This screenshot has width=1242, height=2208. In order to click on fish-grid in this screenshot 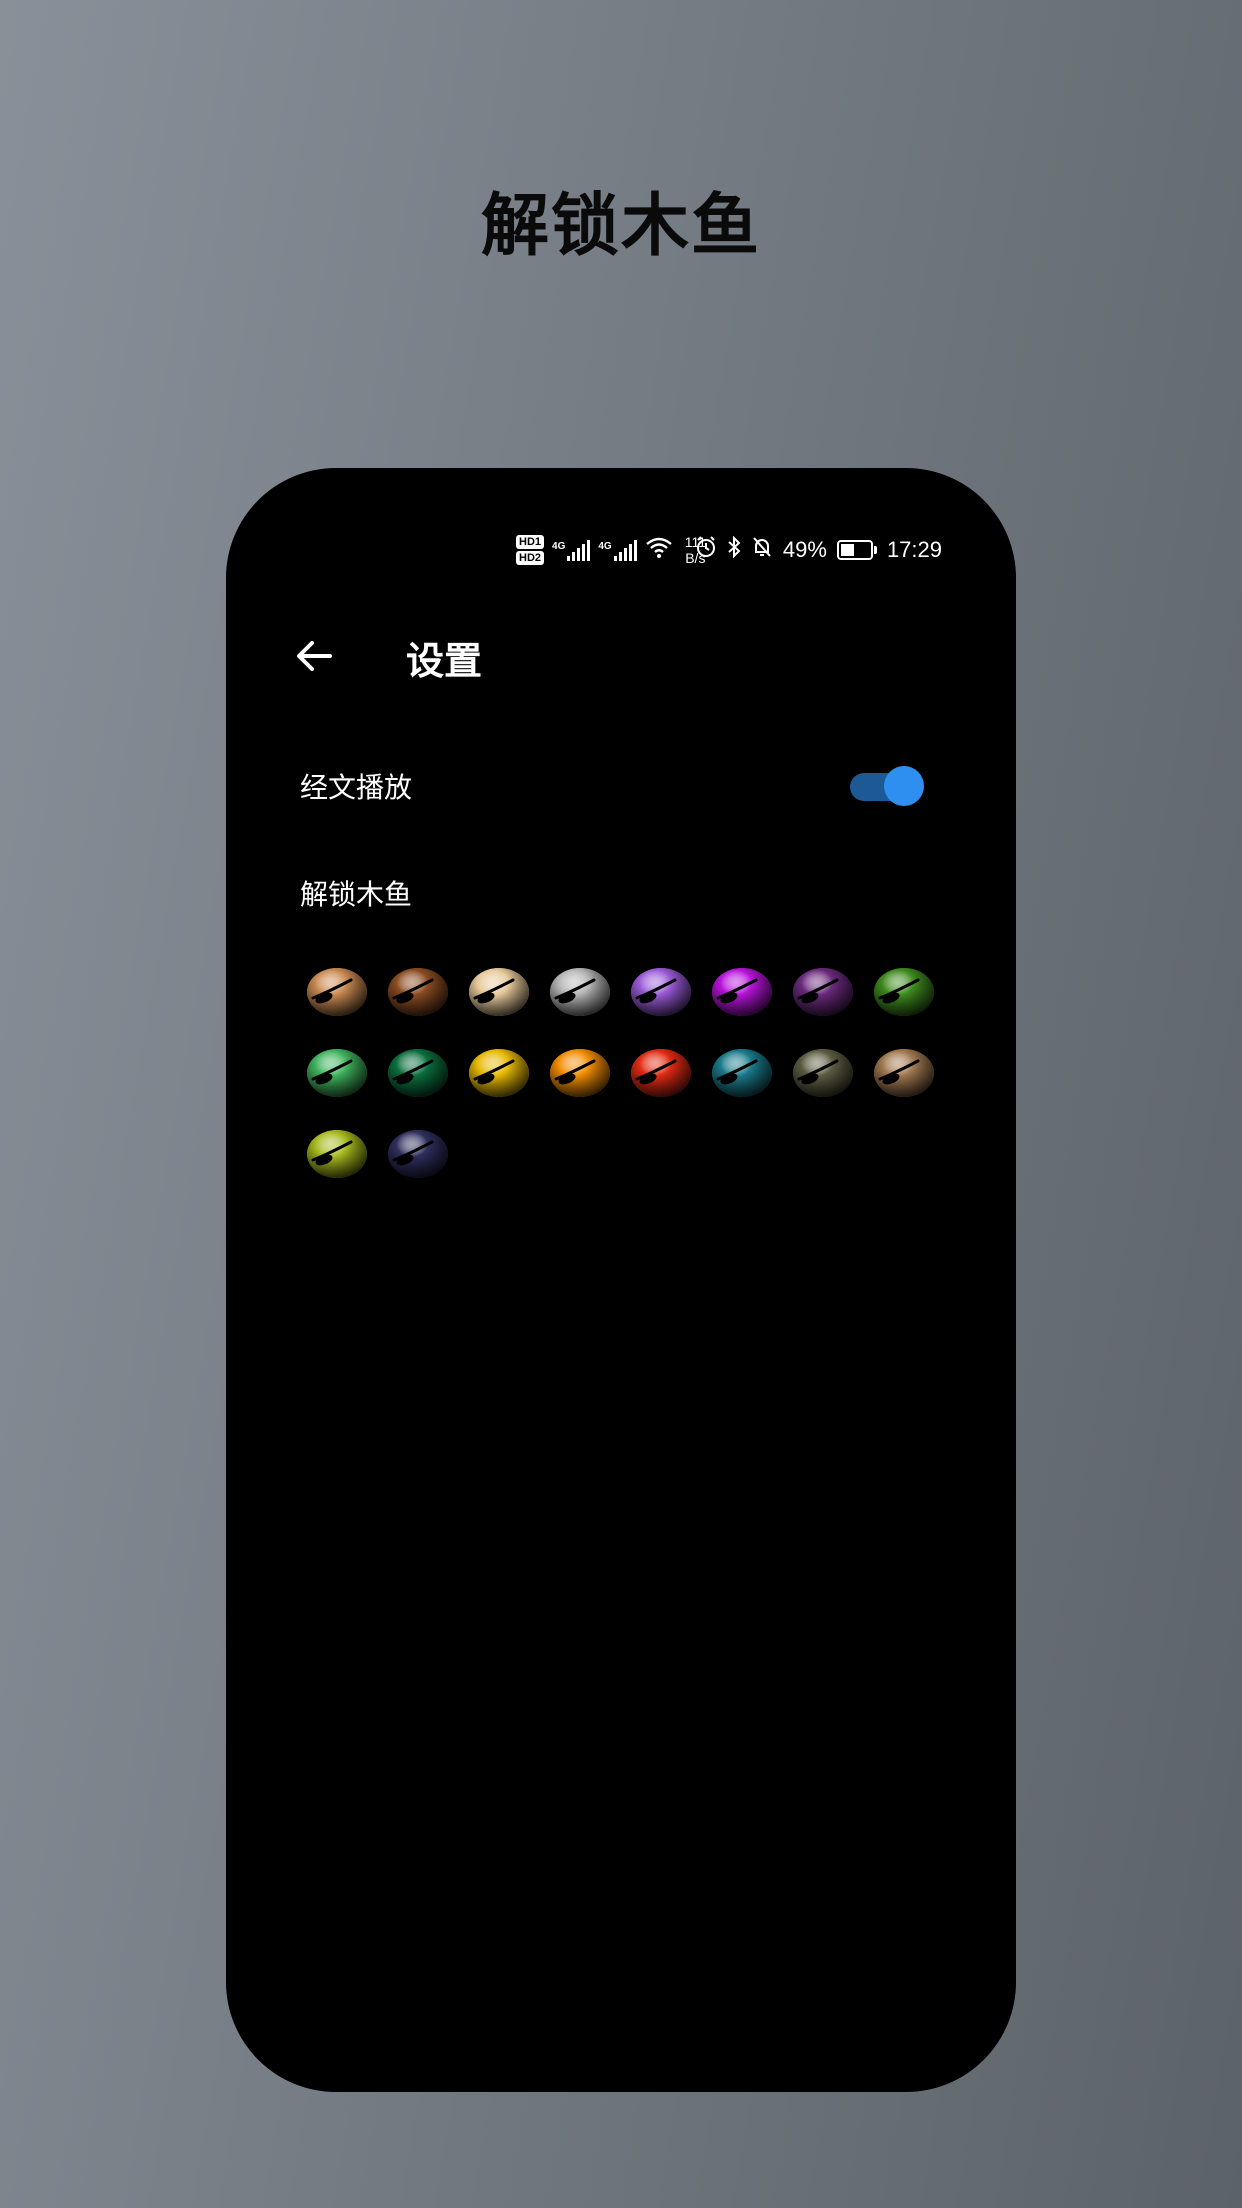, I will do `click(634, 1071)`.